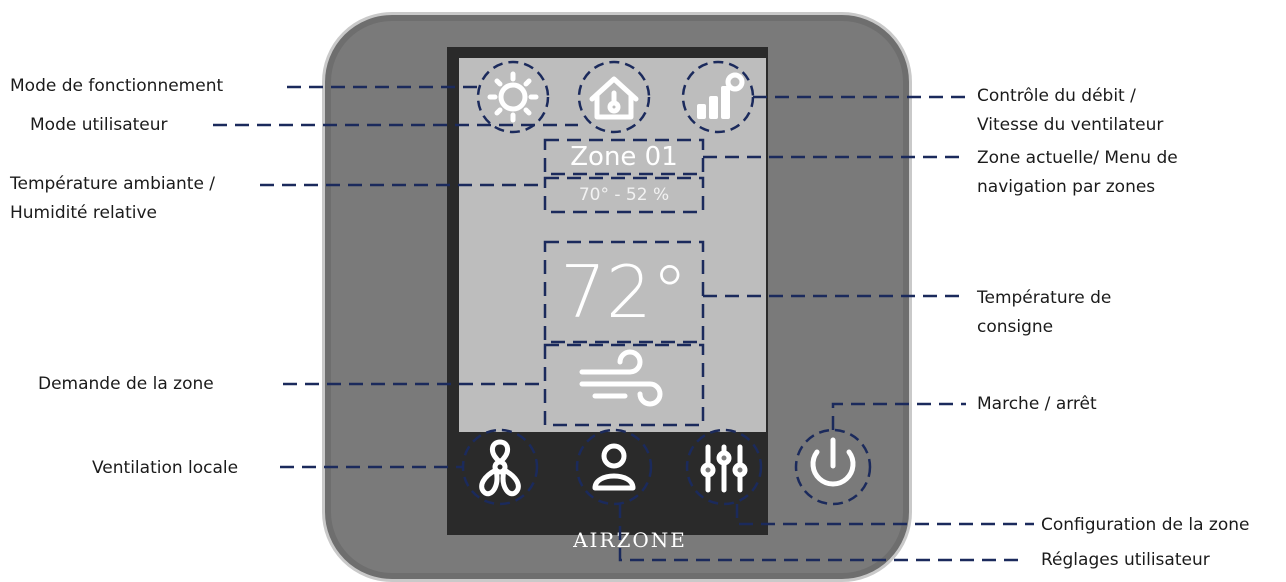 This screenshot has width=1286, height=582. What do you see at coordinates (614, 98) in the screenshot?
I see `home-thermometer-icon` at bounding box center [614, 98].